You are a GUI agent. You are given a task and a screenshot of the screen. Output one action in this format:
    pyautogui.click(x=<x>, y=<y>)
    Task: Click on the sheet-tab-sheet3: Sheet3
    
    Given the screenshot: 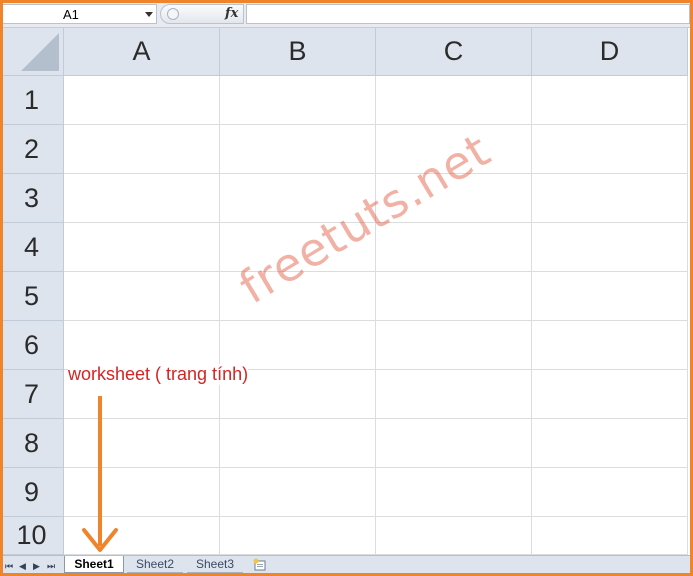 What is the action you would take?
    pyautogui.click(x=215, y=564)
    